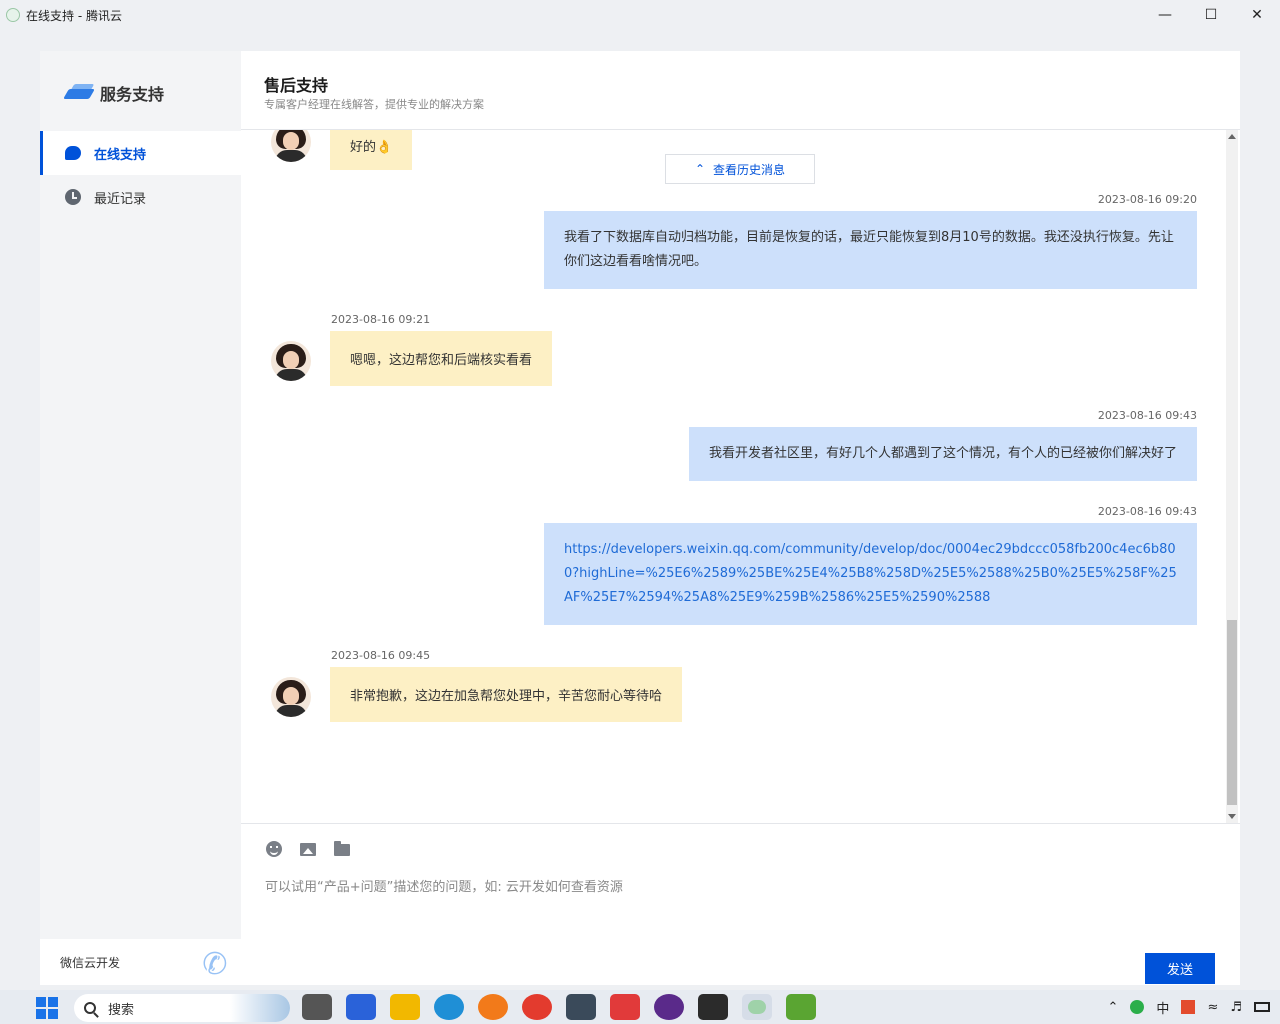 The width and height of the screenshot is (1280, 1024). Describe the element at coordinates (73, 197) in the screenshot. I see `clock-icon` at that location.